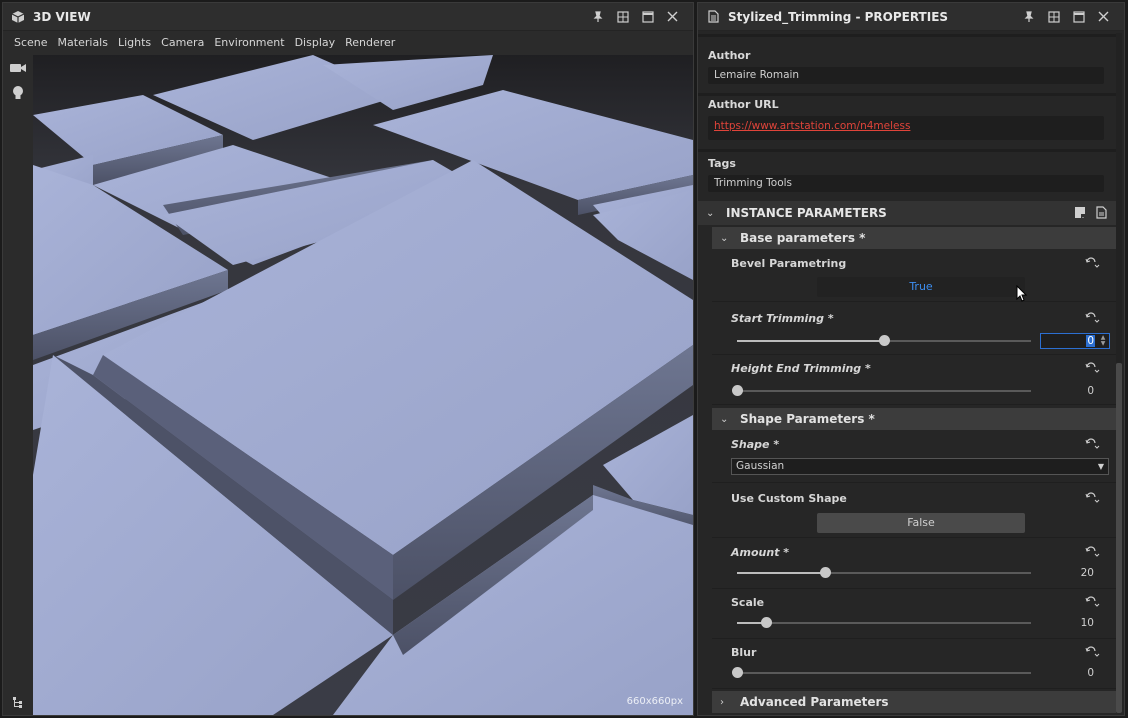 The width and height of the screenshot is (1128, 718). Describe the element at coordinates (1087, 623) in the screenshot. I see `scale-value: 10` at that location.